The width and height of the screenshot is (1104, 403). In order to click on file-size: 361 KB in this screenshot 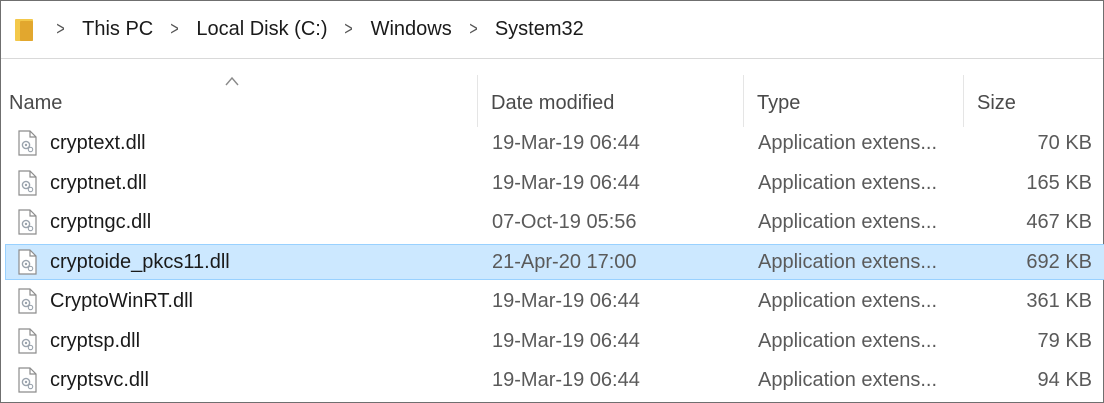, I will do `click(1059, 301)`.